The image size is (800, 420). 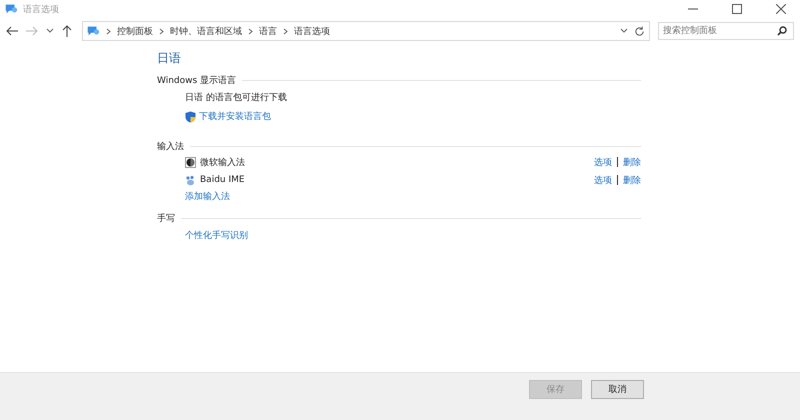 I want to click on section-heading: 输入法, so click(x=170, y=146).